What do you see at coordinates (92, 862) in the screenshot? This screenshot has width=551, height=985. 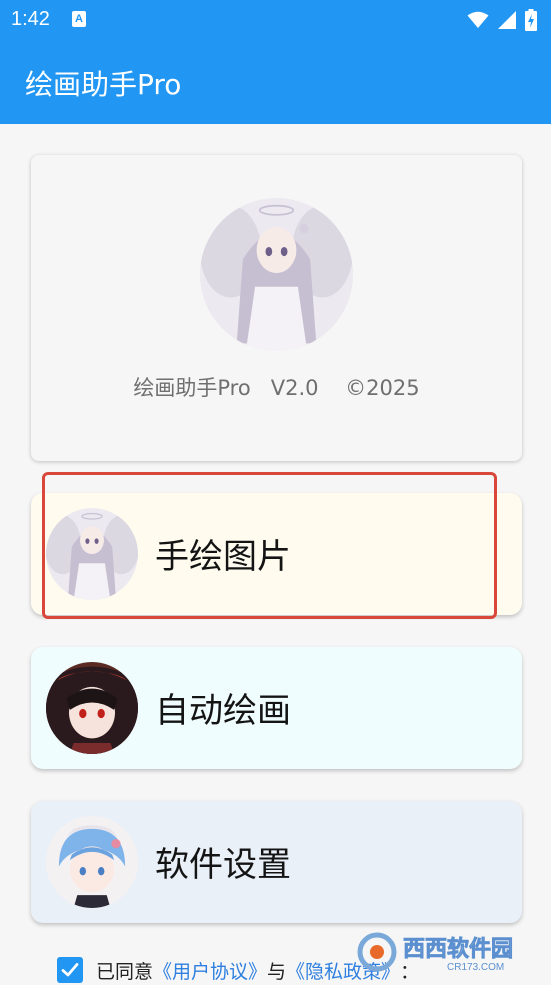 I see `blue-hair-girl-avatar` at bounding box center [92, 862].